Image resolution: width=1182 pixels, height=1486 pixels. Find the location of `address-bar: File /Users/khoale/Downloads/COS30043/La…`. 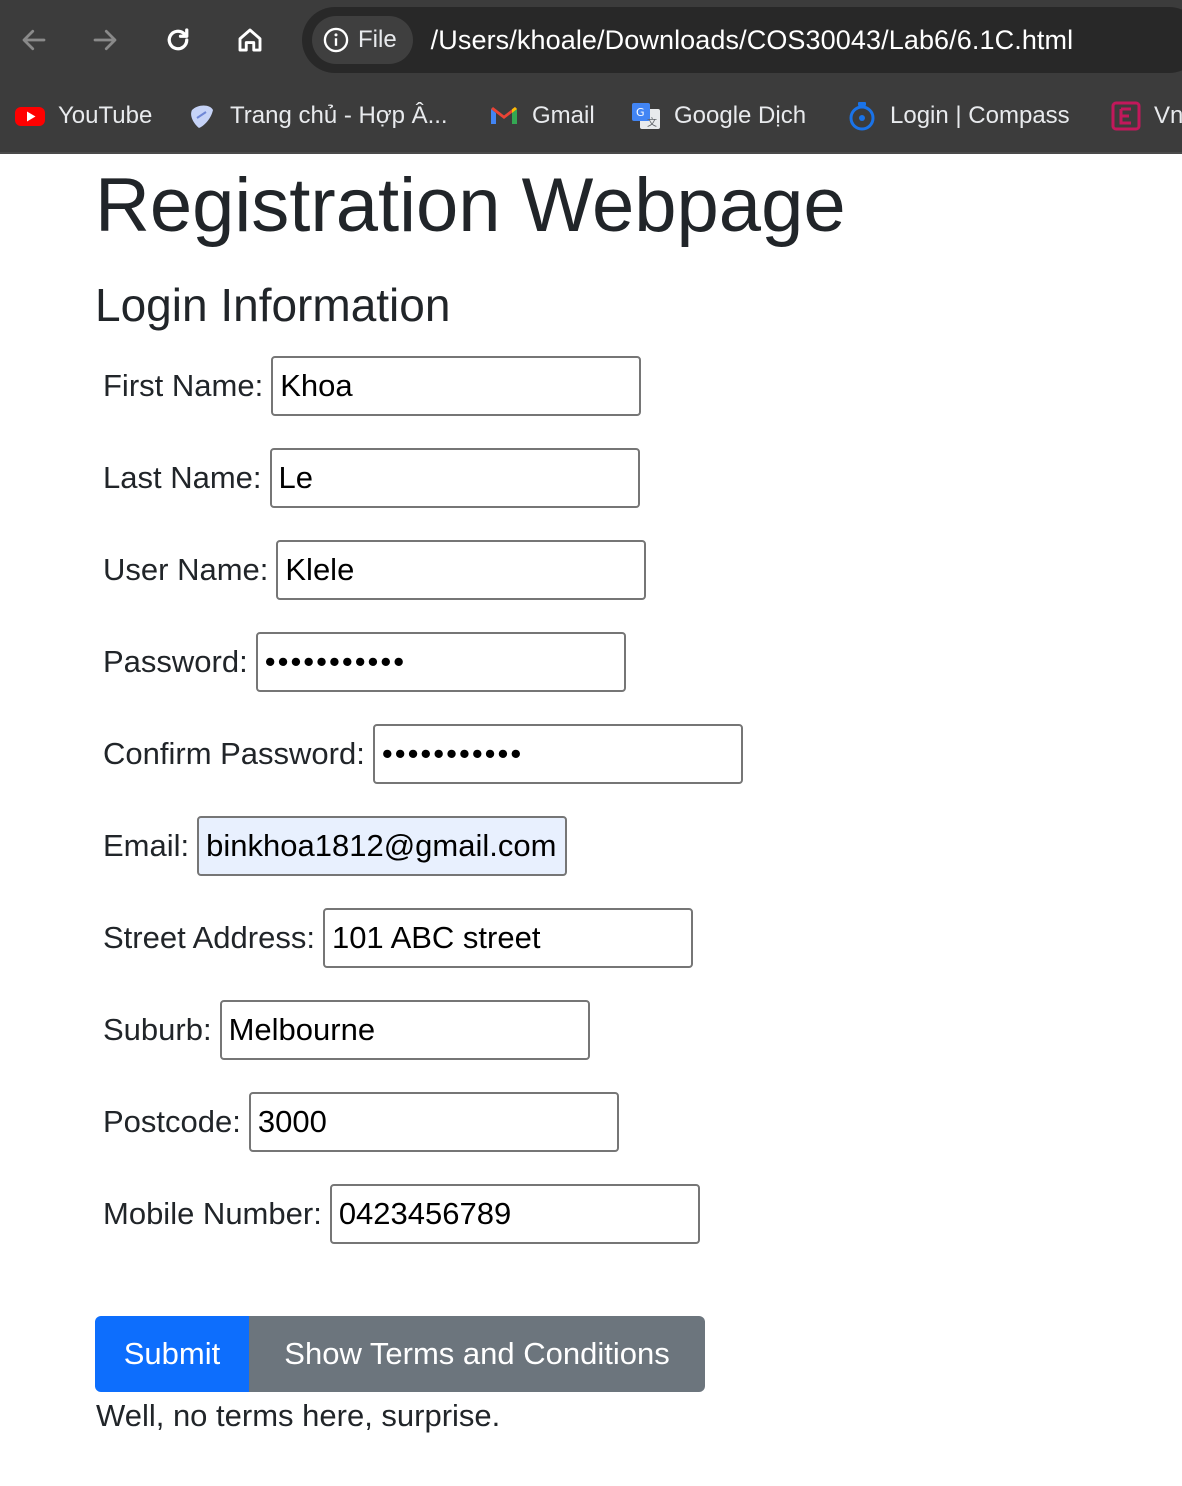

address-bar: File /Users/khoale/Downloads/COS30043/La… is located at coordinates (742, 40).